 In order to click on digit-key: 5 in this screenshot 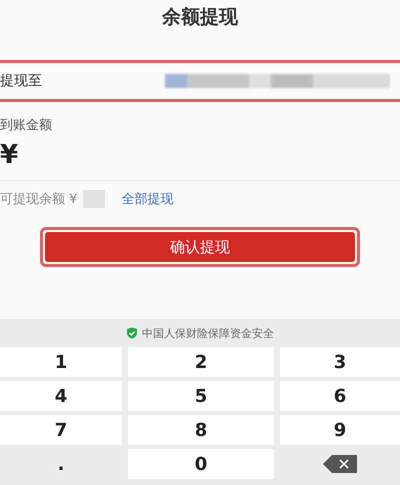, I will do `click(201, 396)`.